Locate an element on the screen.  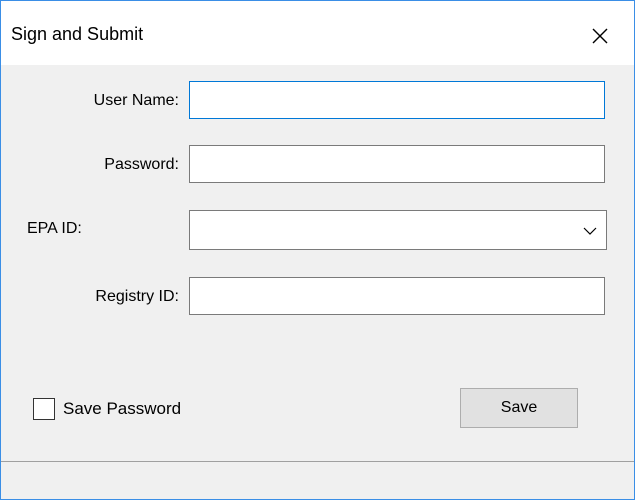
title-bar: Sign and Submit is located at coordinates (317, 33).